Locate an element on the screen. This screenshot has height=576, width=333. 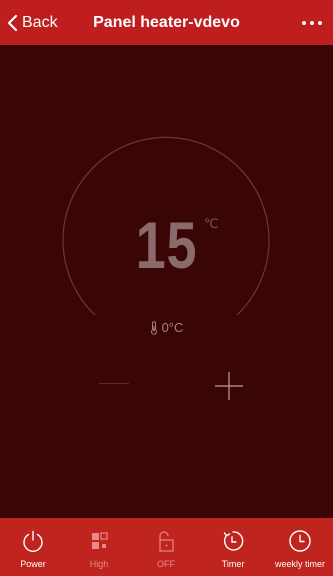
timer-icon is located at coordinates (233, 541).